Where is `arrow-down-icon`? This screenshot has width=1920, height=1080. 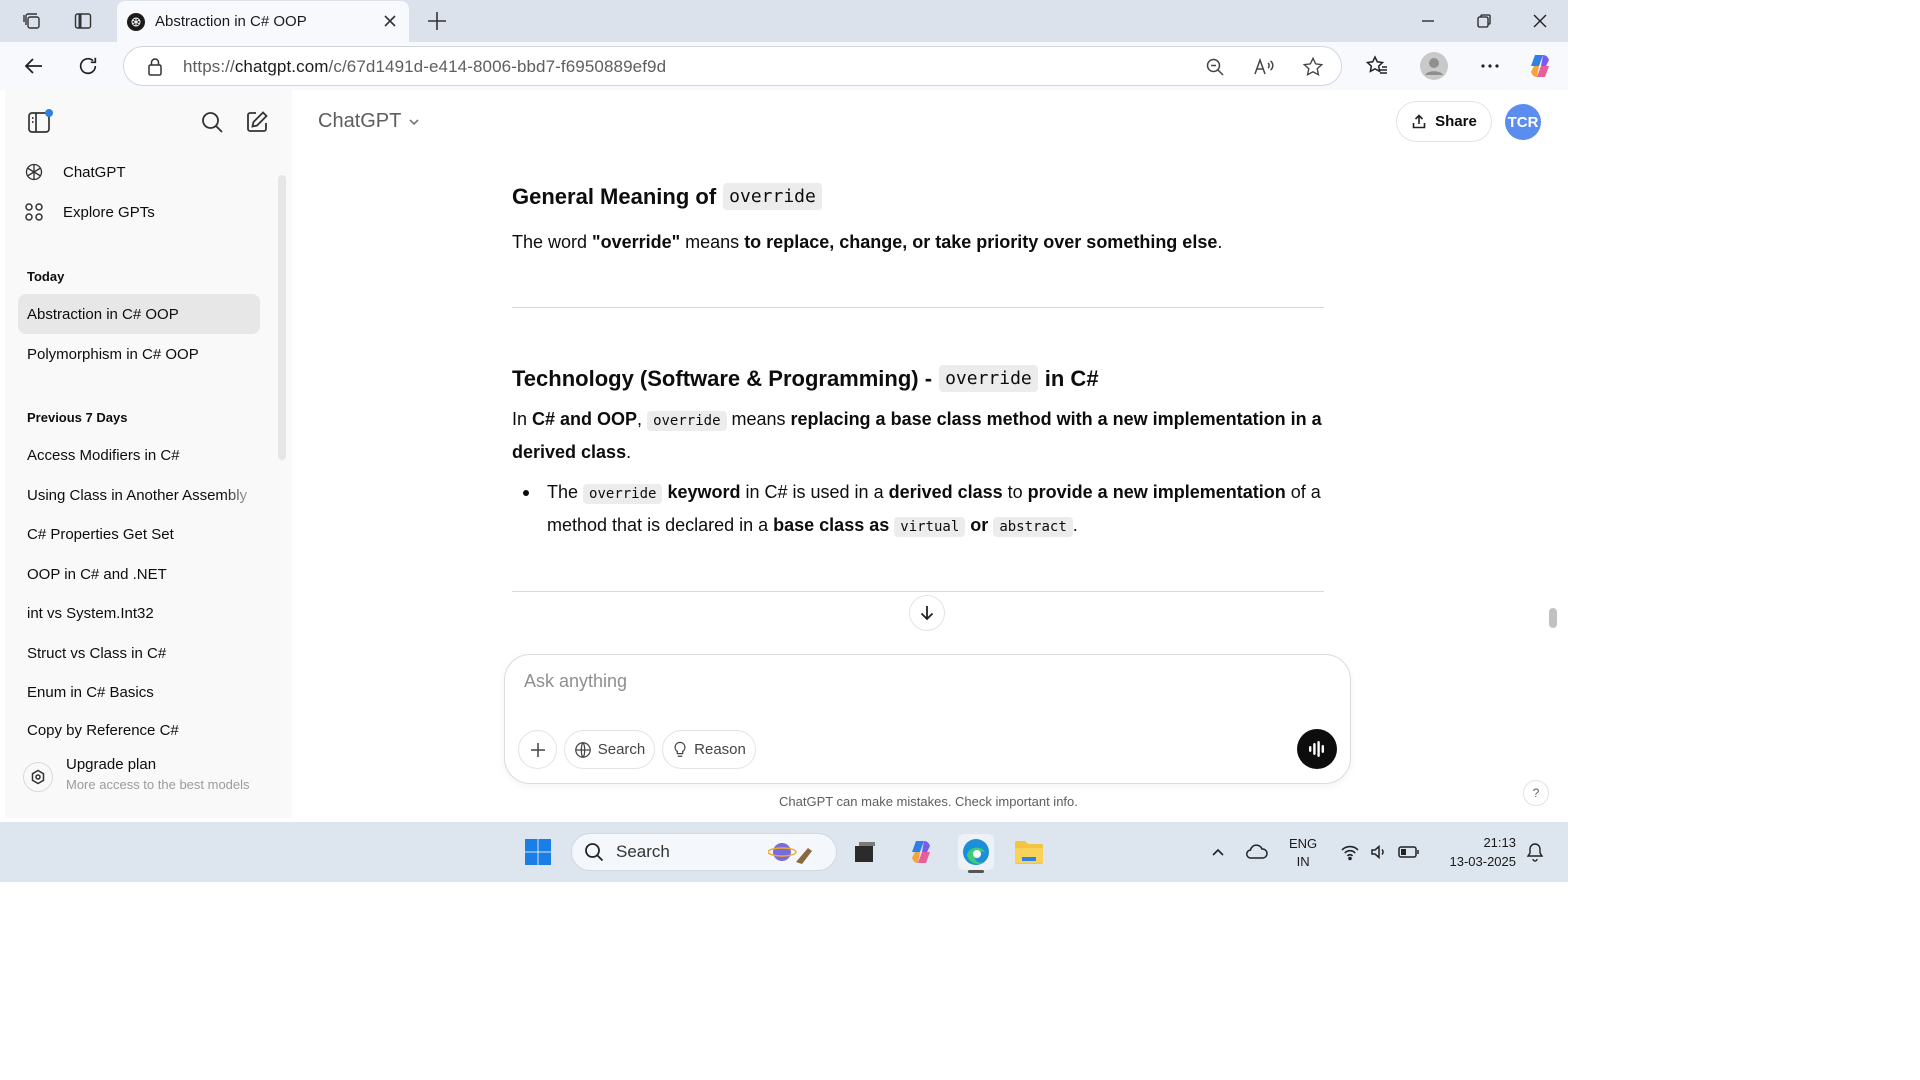 arrow-down-icon is located at coordinates (927, 613).